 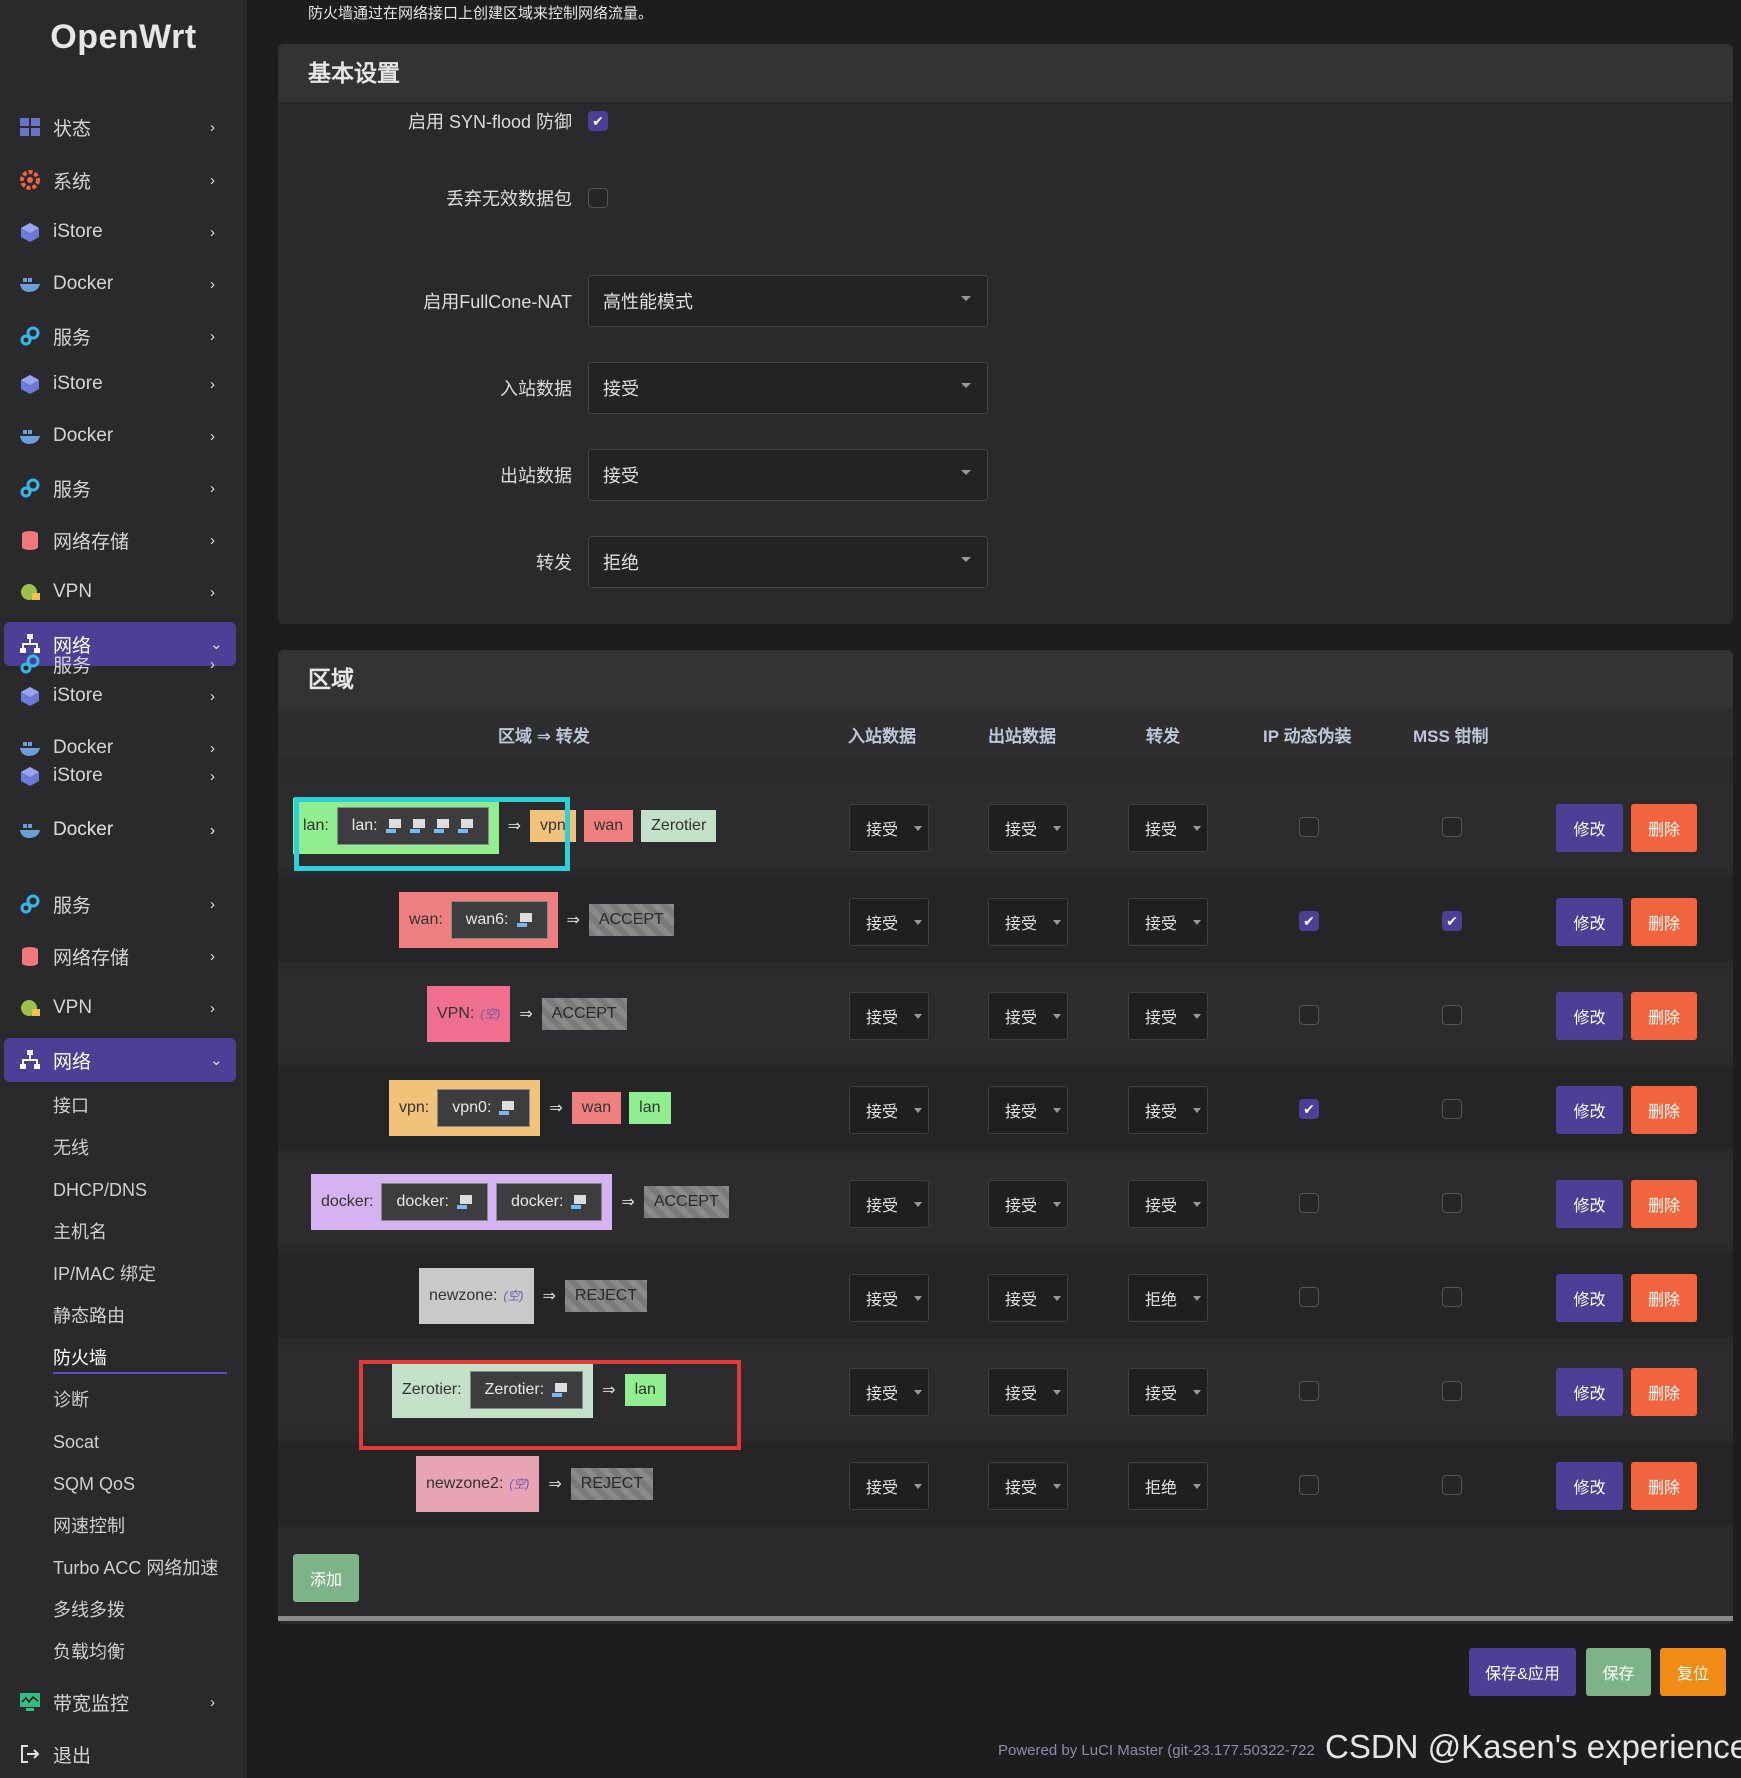 I want to click on sidebar-item-13: iStore ›, so click(x=120, y=696).